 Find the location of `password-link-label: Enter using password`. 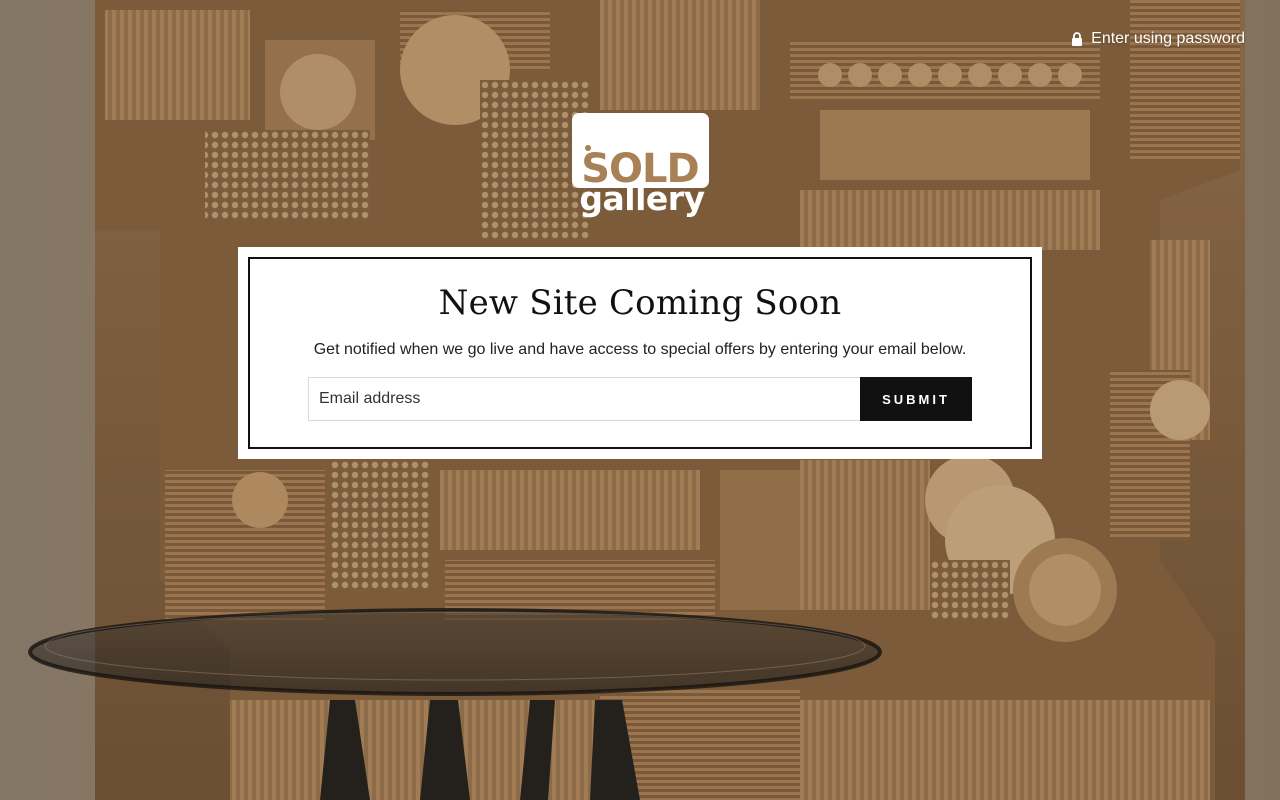

password-link-label: Enter using password is located at coordinates (1168, 38).